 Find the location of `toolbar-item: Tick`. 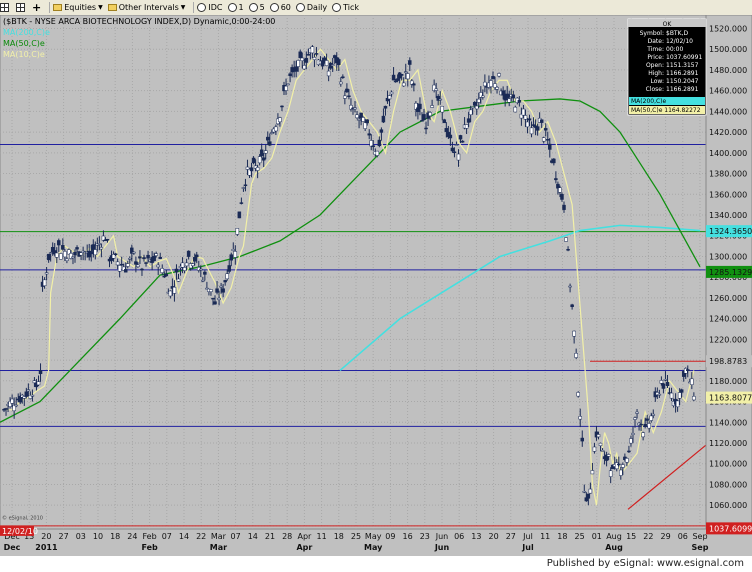

toolbar-item: Tick is located at coordinates (345, 7).